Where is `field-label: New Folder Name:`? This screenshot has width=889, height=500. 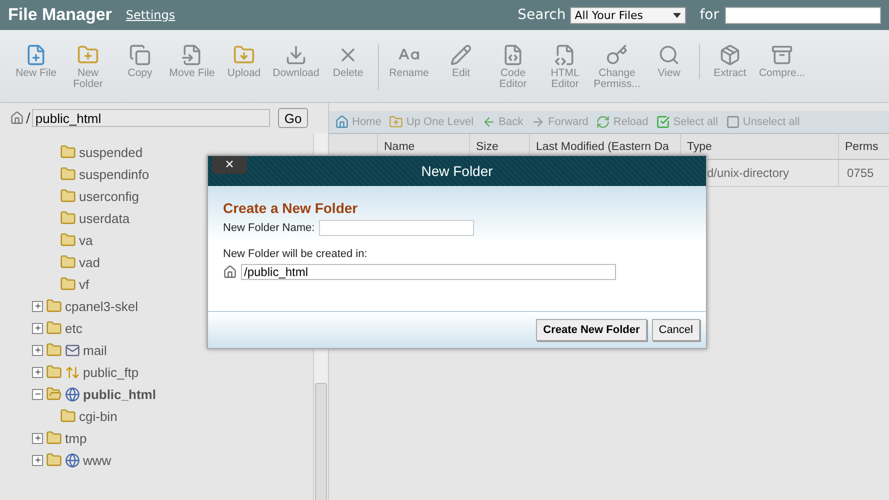 field-label: New Folder Name: is located at coordinates (269, 228).